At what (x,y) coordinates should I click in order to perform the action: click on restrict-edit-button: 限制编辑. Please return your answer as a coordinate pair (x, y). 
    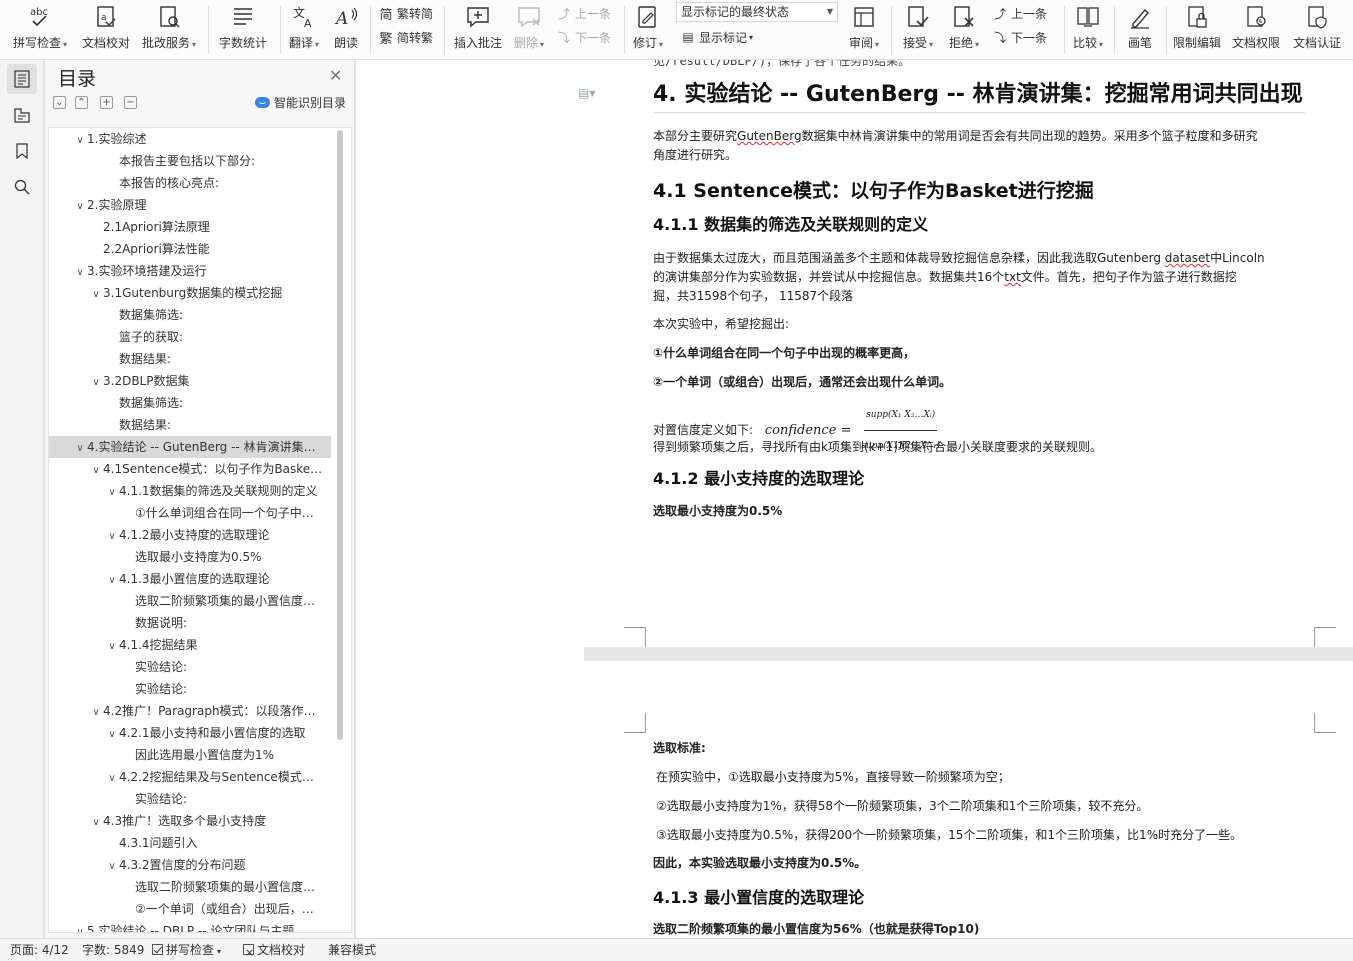
    Looking at the image, I should click on (1197, 30).